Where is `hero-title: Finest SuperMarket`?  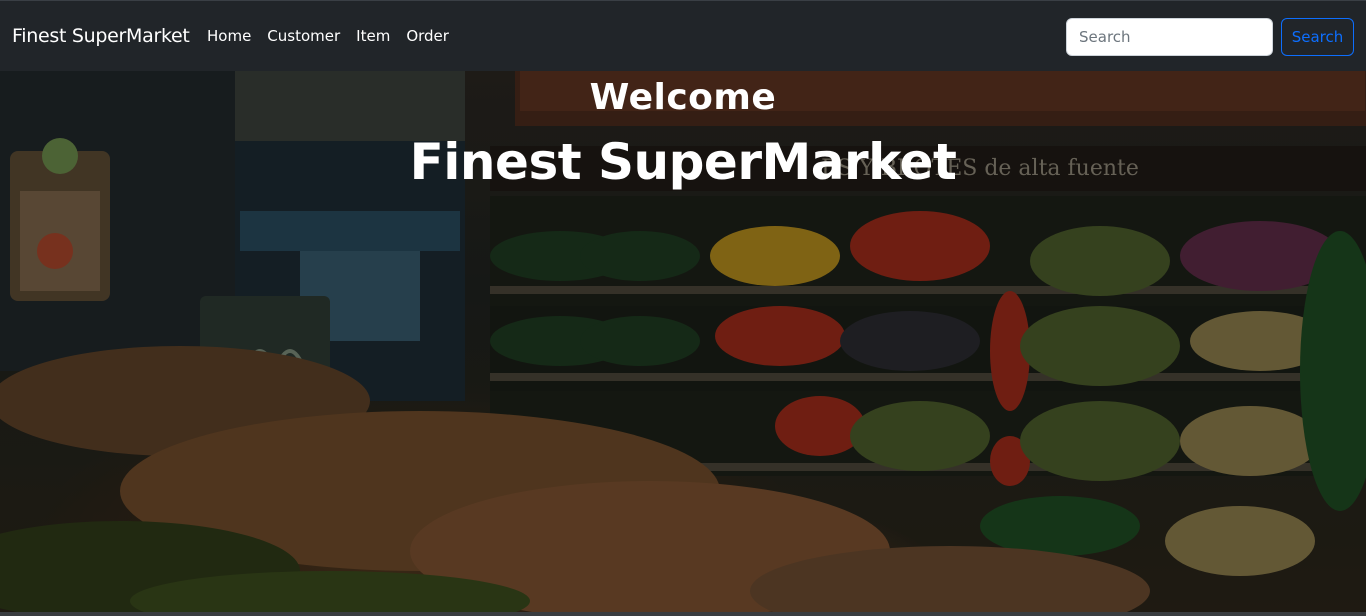
hero-title: Finest SuperMarket is located at coordinates (683, 162).